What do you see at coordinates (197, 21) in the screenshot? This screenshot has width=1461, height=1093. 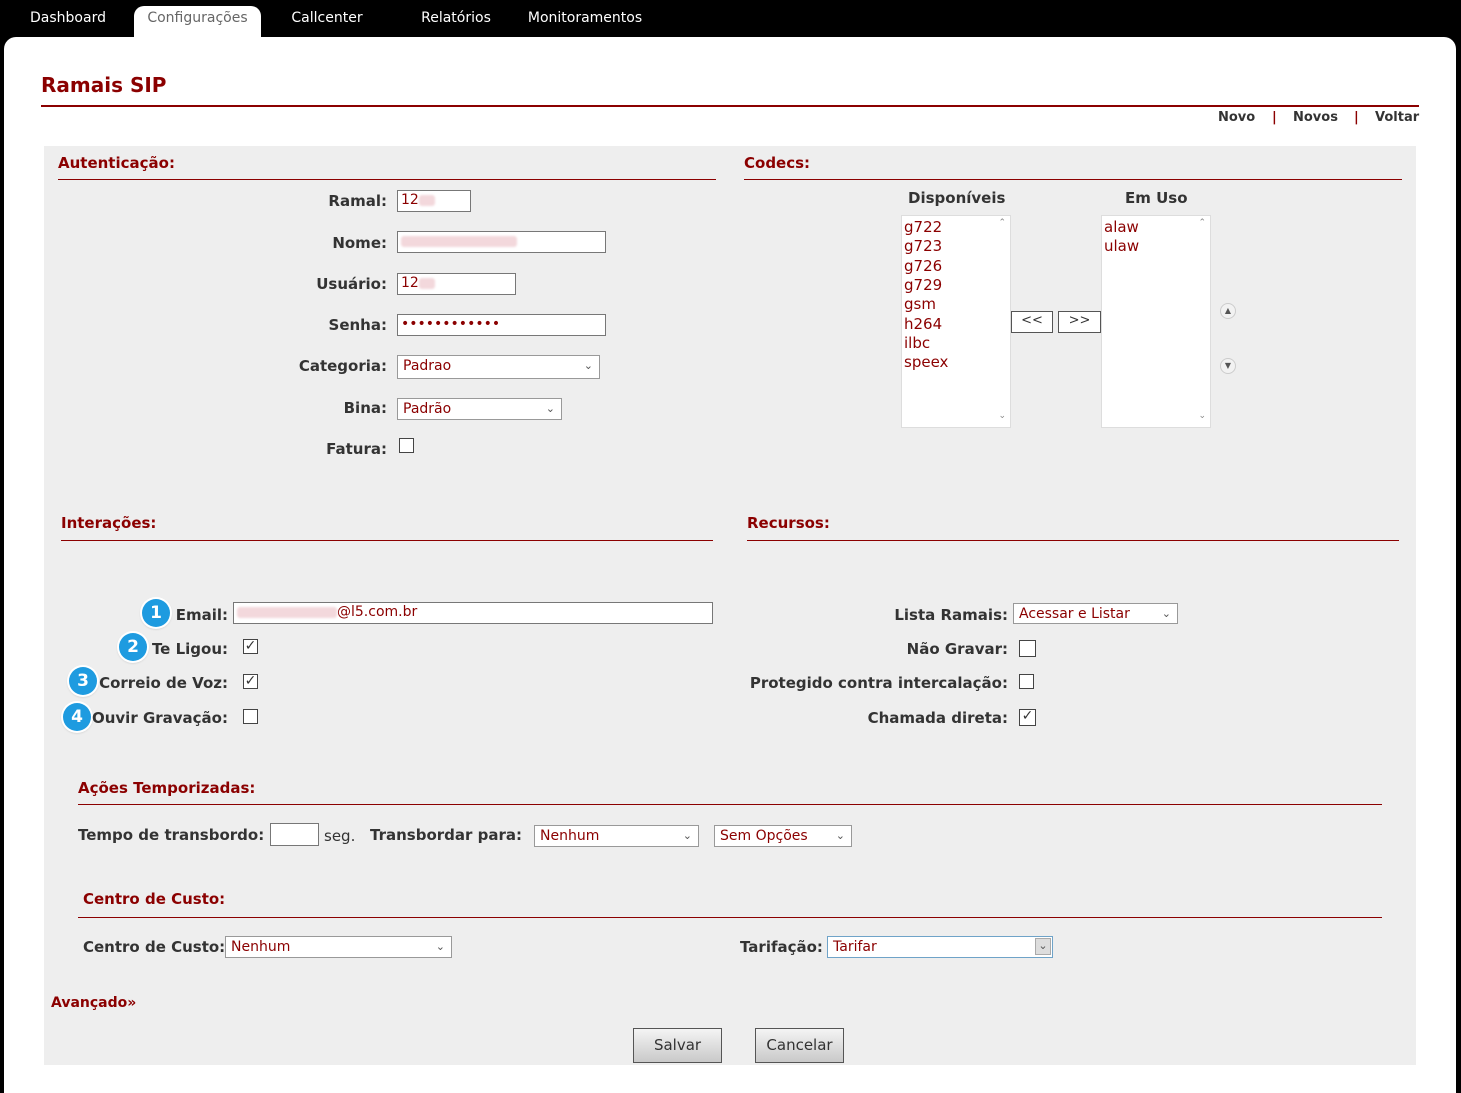 I see `tab-configuracoes: Configurações` at bounding box center [197, 21].